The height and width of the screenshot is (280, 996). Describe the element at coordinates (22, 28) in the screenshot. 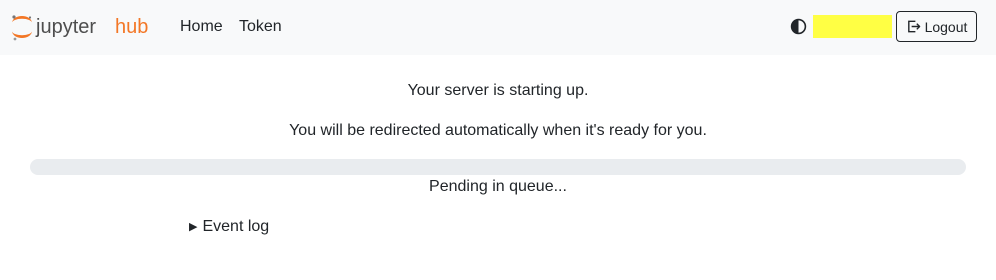

I see `jupyter-mark-icon` at that location.